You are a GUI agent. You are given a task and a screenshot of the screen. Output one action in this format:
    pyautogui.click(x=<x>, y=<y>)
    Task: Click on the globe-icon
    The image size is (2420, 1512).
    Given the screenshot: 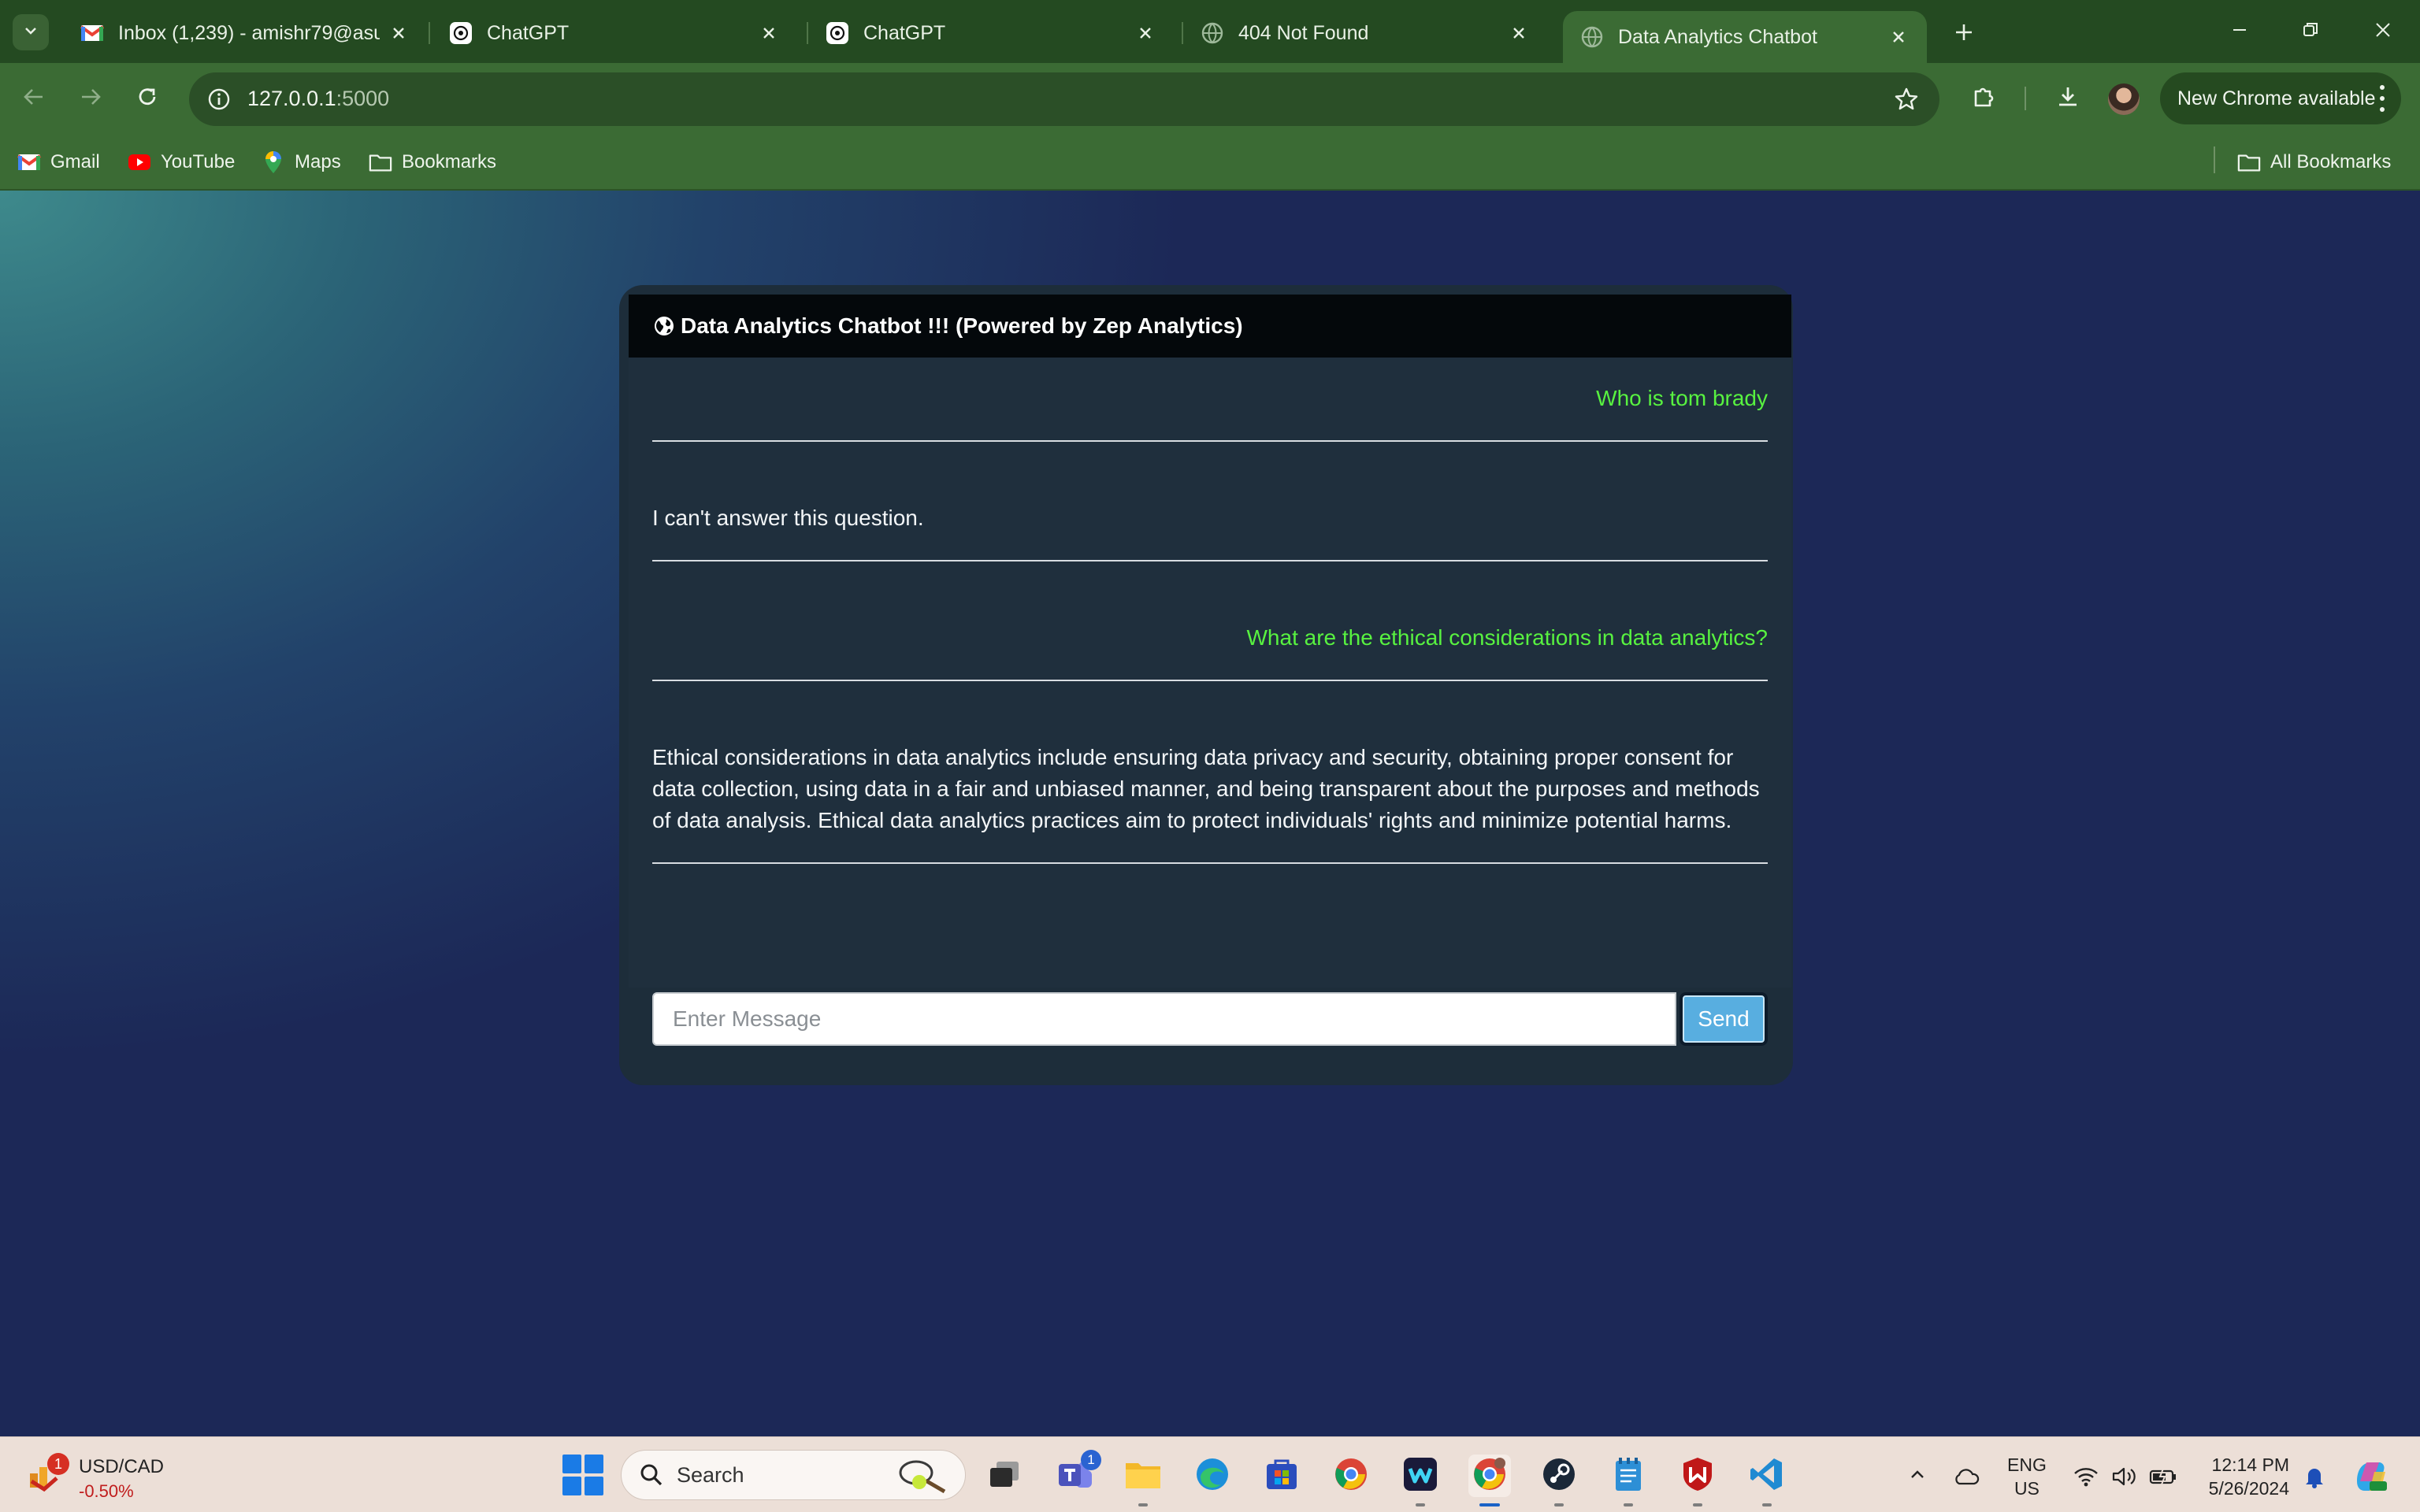 What is the action you would take?
    pyautogui.click(x=664, y=326)
    